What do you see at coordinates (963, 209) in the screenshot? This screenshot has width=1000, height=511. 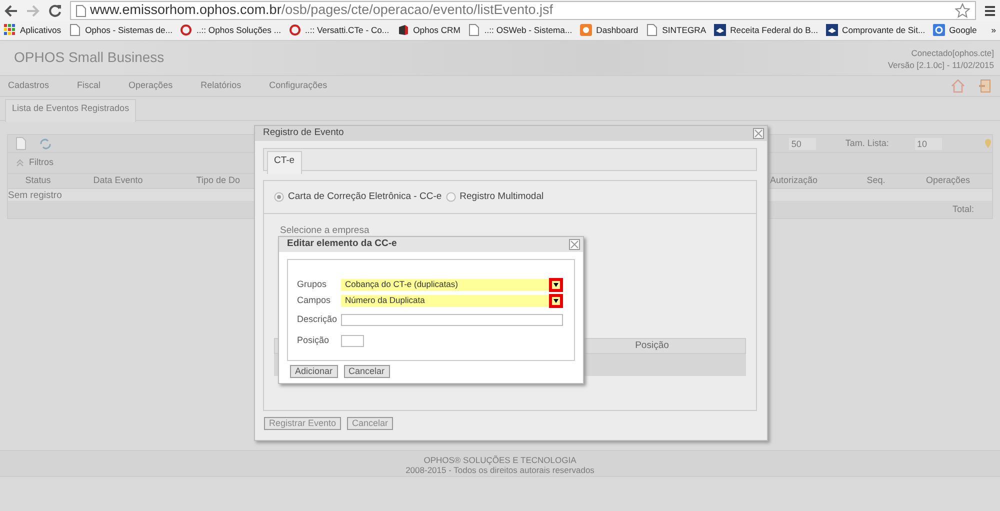 I see `total-label: Total:` at bounding box center [963, 209].